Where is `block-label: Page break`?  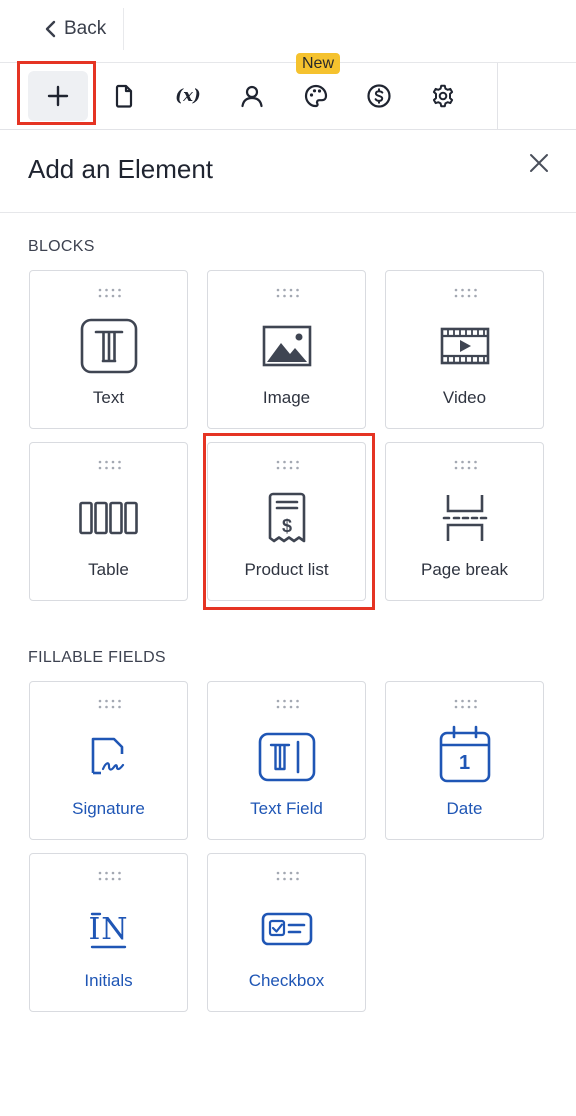
block-label: Page break is located at coordinates (464, 569).